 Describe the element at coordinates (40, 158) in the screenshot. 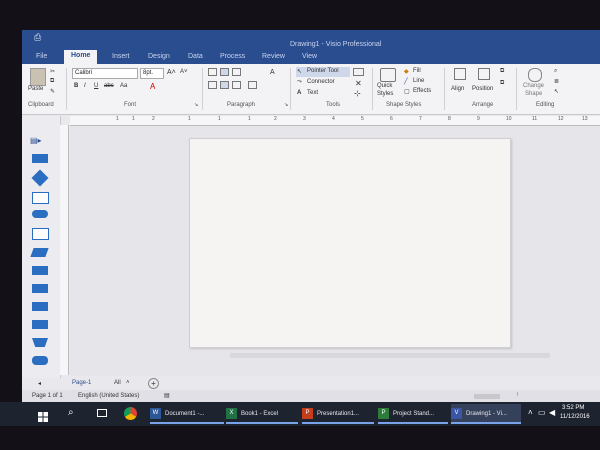

I see `rectangle-shape-icon` at that location.